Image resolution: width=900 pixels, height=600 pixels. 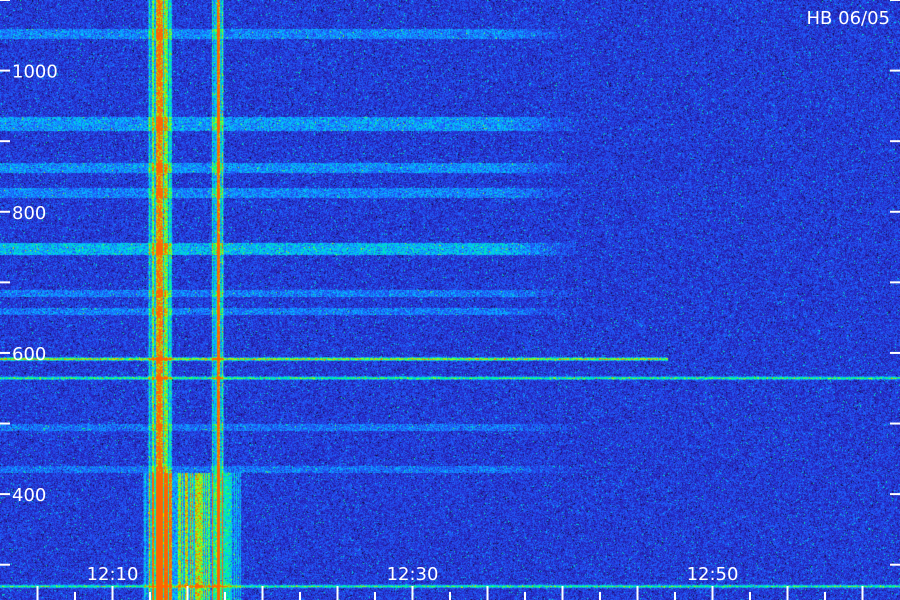 I want to click on x-axis: 12:10 12:30 12:50, so click(x=450, y=582).